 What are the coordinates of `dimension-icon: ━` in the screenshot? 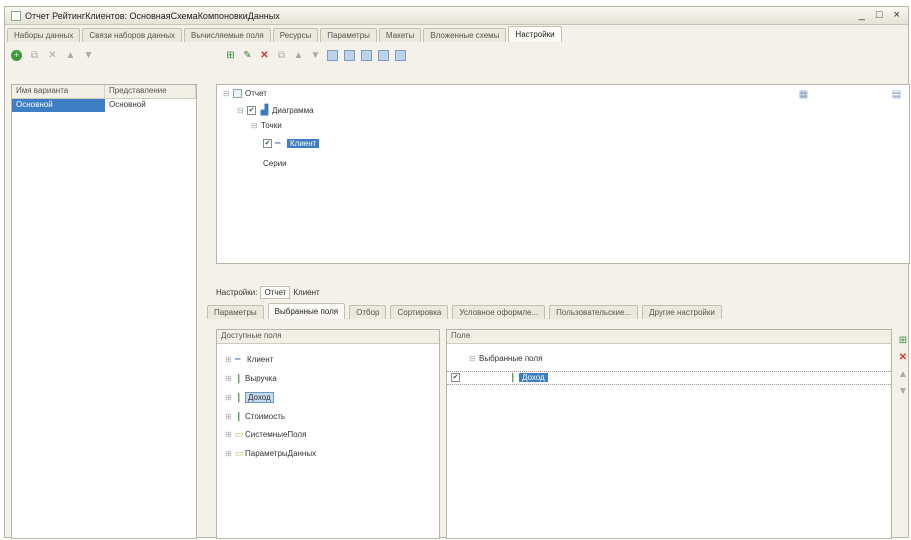 It's located at (238, 359).